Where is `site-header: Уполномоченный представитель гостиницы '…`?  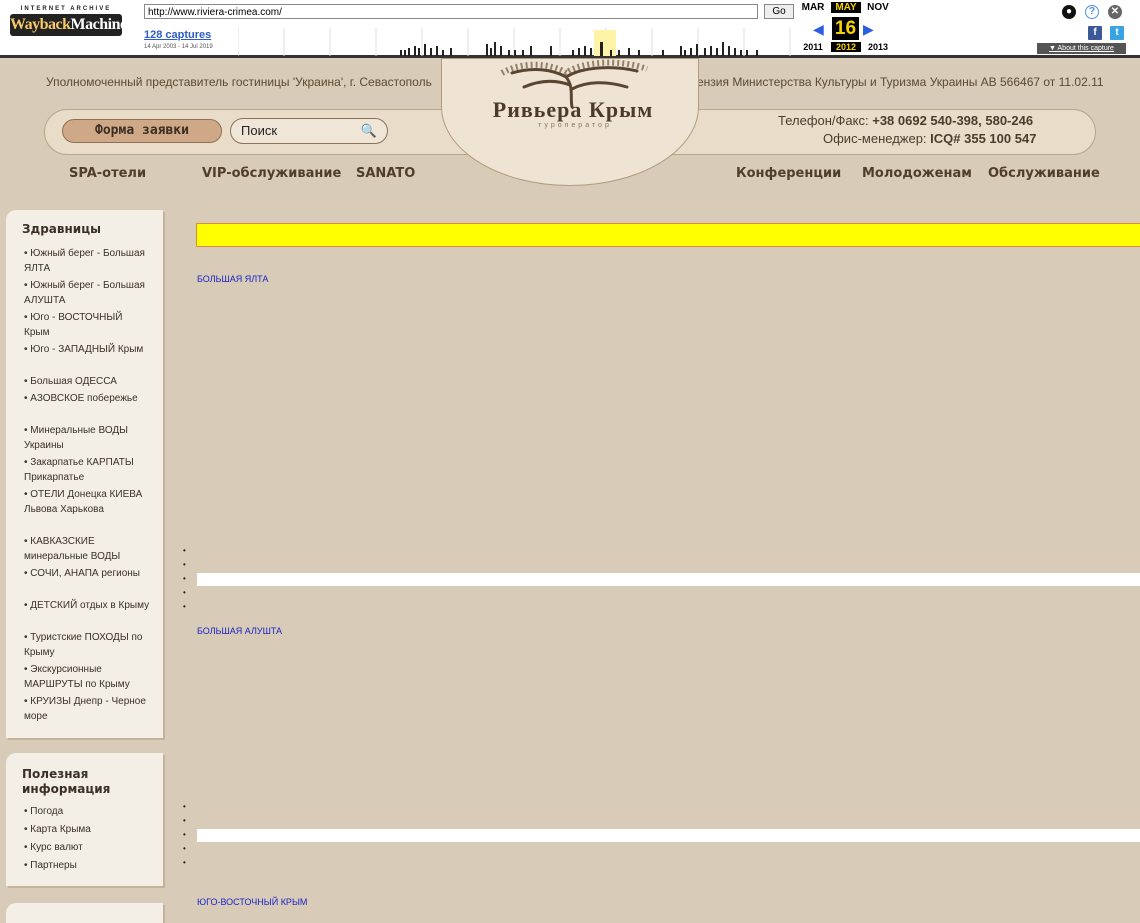 site-header: Уполномоченный представитель гостиницы '… is located at coordinates (570, 126).